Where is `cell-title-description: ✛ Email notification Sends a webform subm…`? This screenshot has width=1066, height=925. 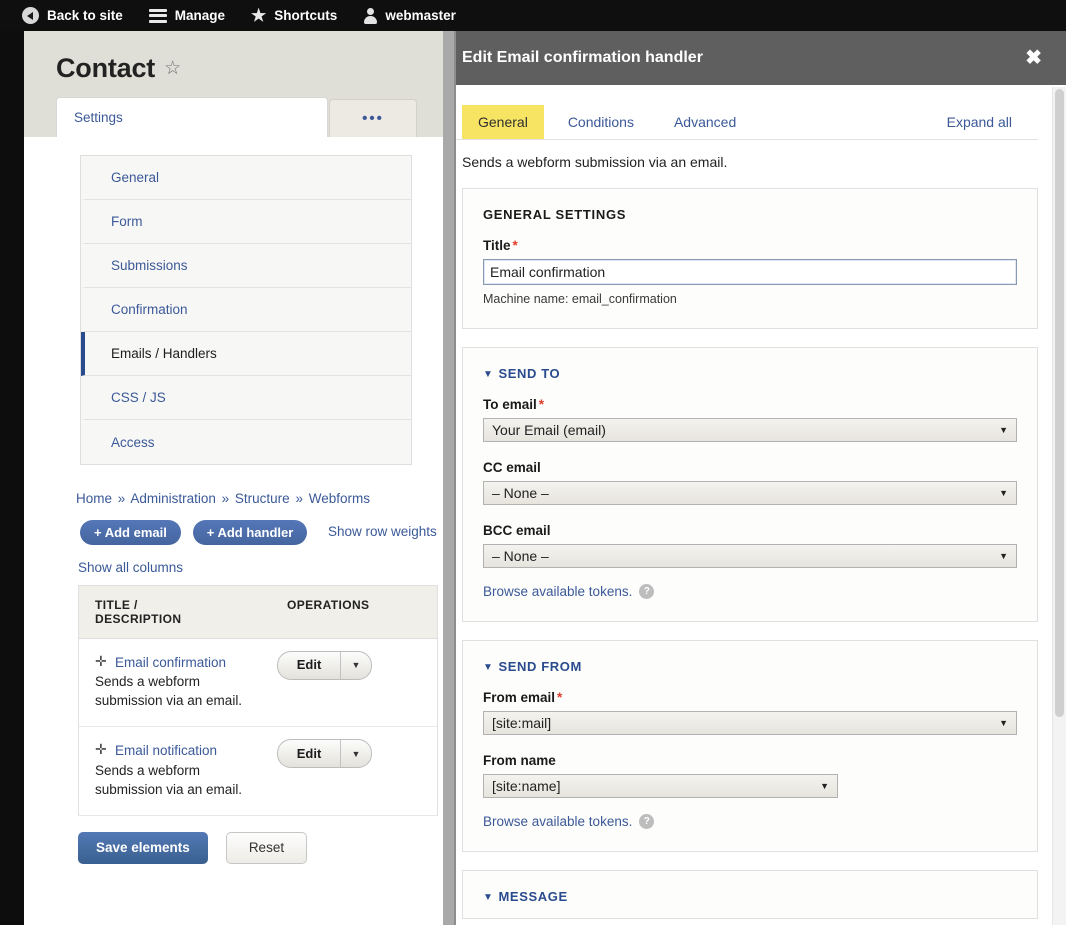
cell-title-description: ✛ Email notification Sends a webform subm… is located at coordinates (174, 771).